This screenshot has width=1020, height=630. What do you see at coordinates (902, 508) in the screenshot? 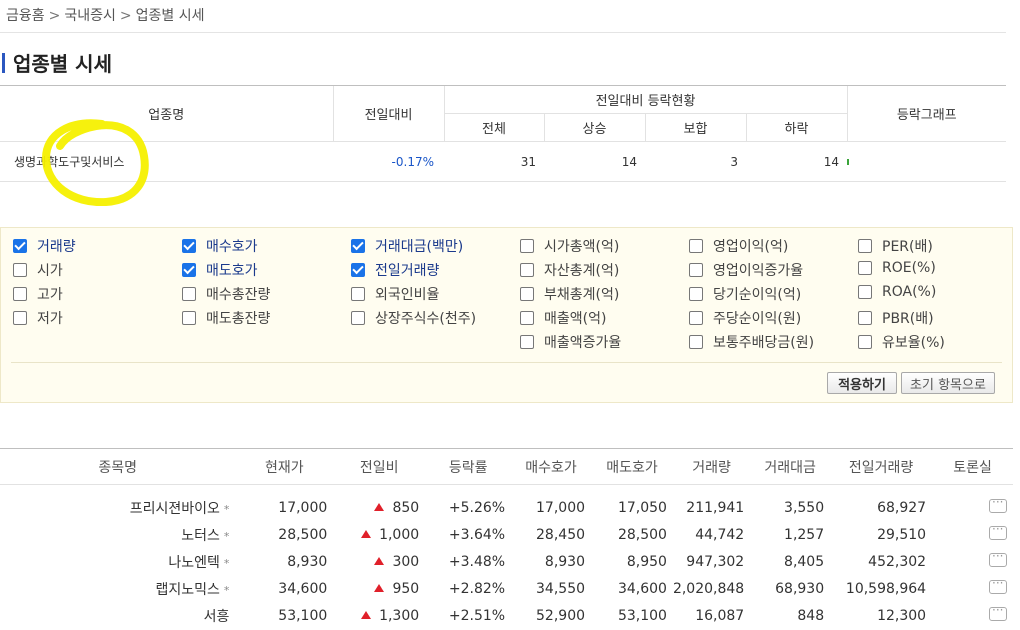
I see `stock-prev-volume: 68,927` at bounding box center [902, 508].